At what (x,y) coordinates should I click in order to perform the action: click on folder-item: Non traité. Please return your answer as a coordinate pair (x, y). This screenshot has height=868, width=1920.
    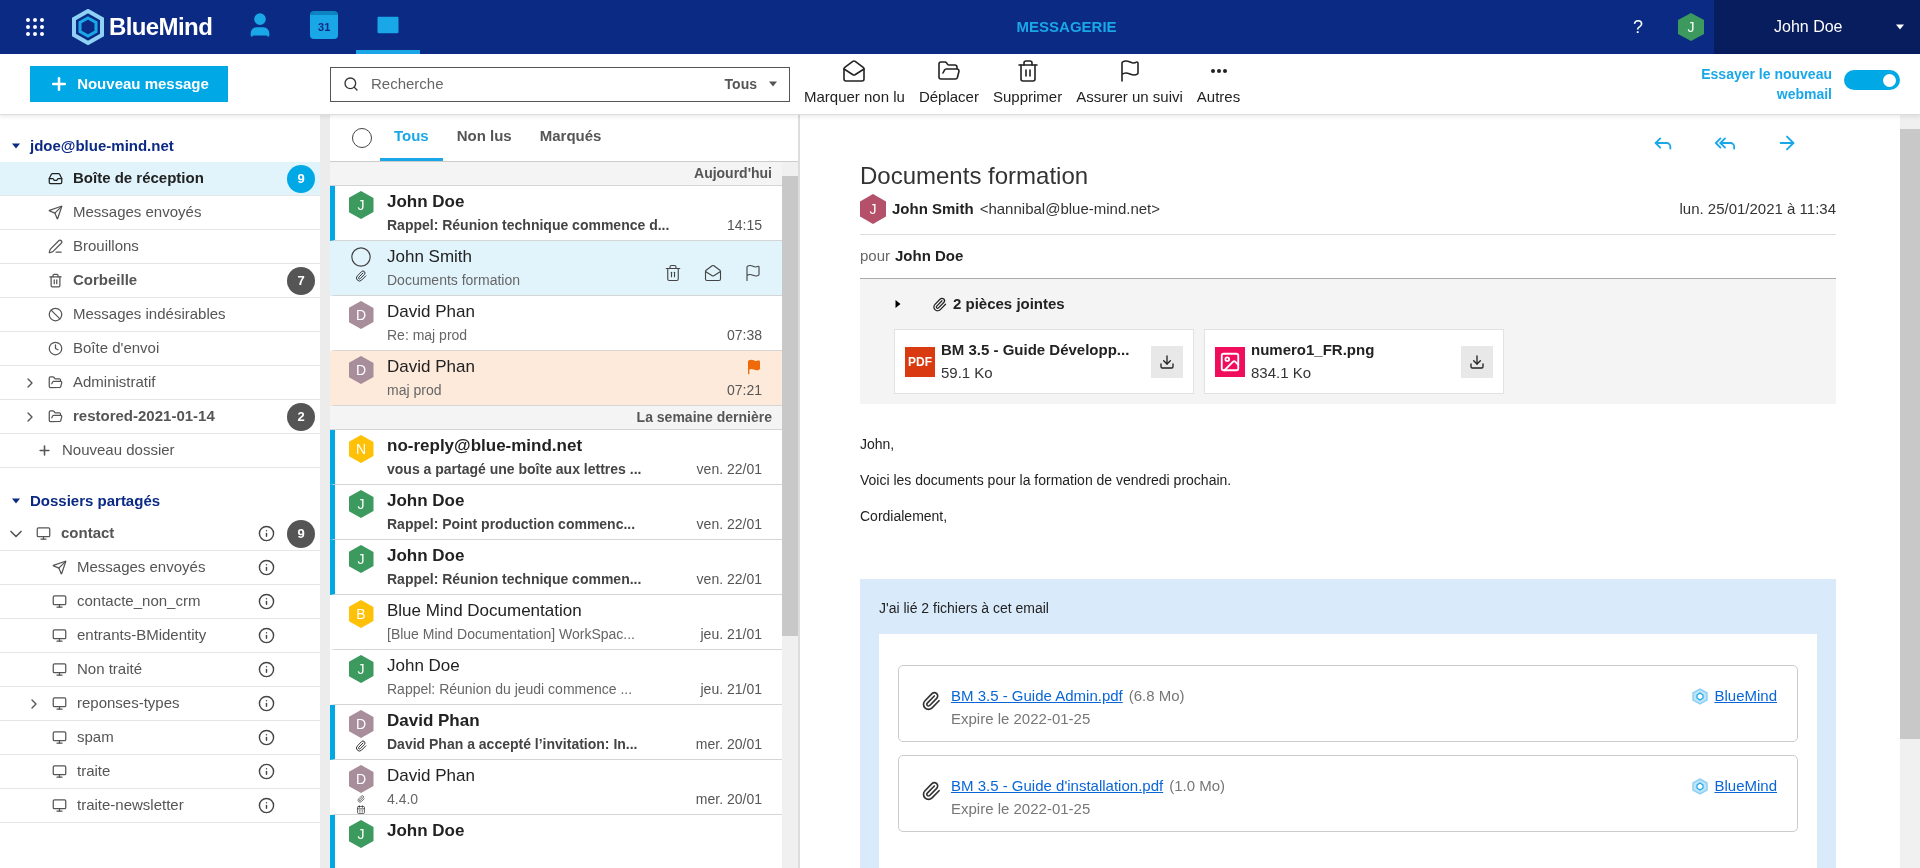
    Looking at the image, I should click on (160, 670).